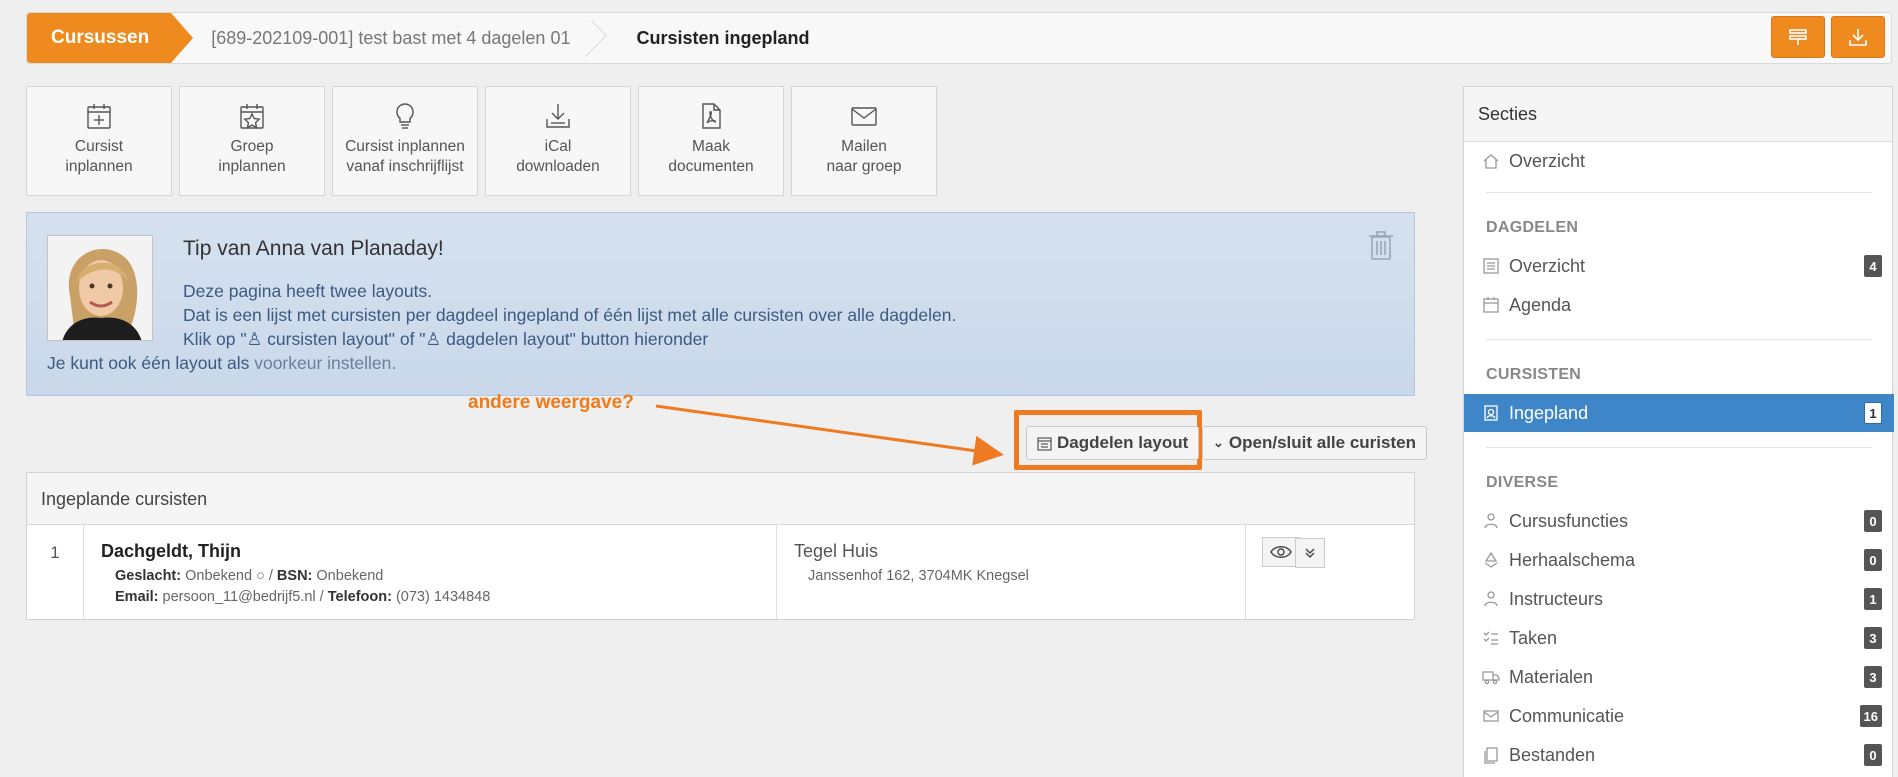 The height and width of the screenshot is (777, 1898). Describe the element at coordinates (1491, 678) in the screenshot. I see `truck-icon` at that location.